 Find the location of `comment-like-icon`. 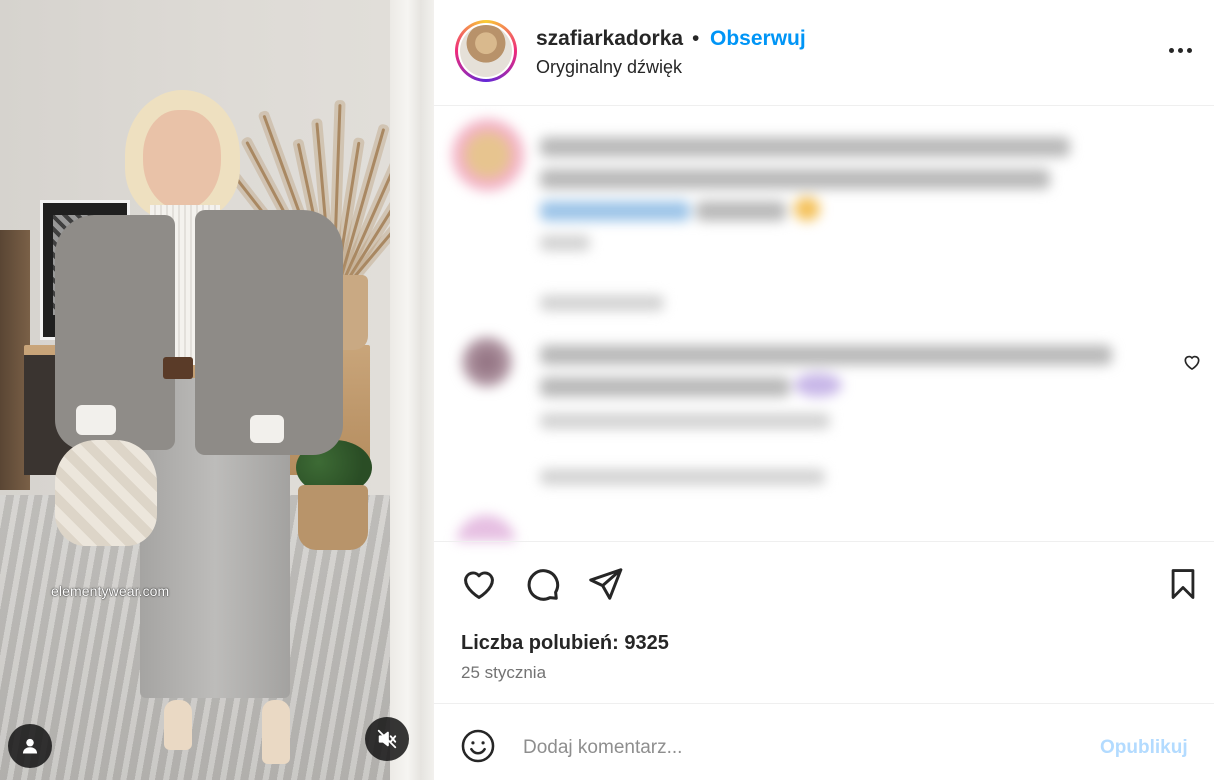

comment-like-icon is located at coordinates (1192, 362).